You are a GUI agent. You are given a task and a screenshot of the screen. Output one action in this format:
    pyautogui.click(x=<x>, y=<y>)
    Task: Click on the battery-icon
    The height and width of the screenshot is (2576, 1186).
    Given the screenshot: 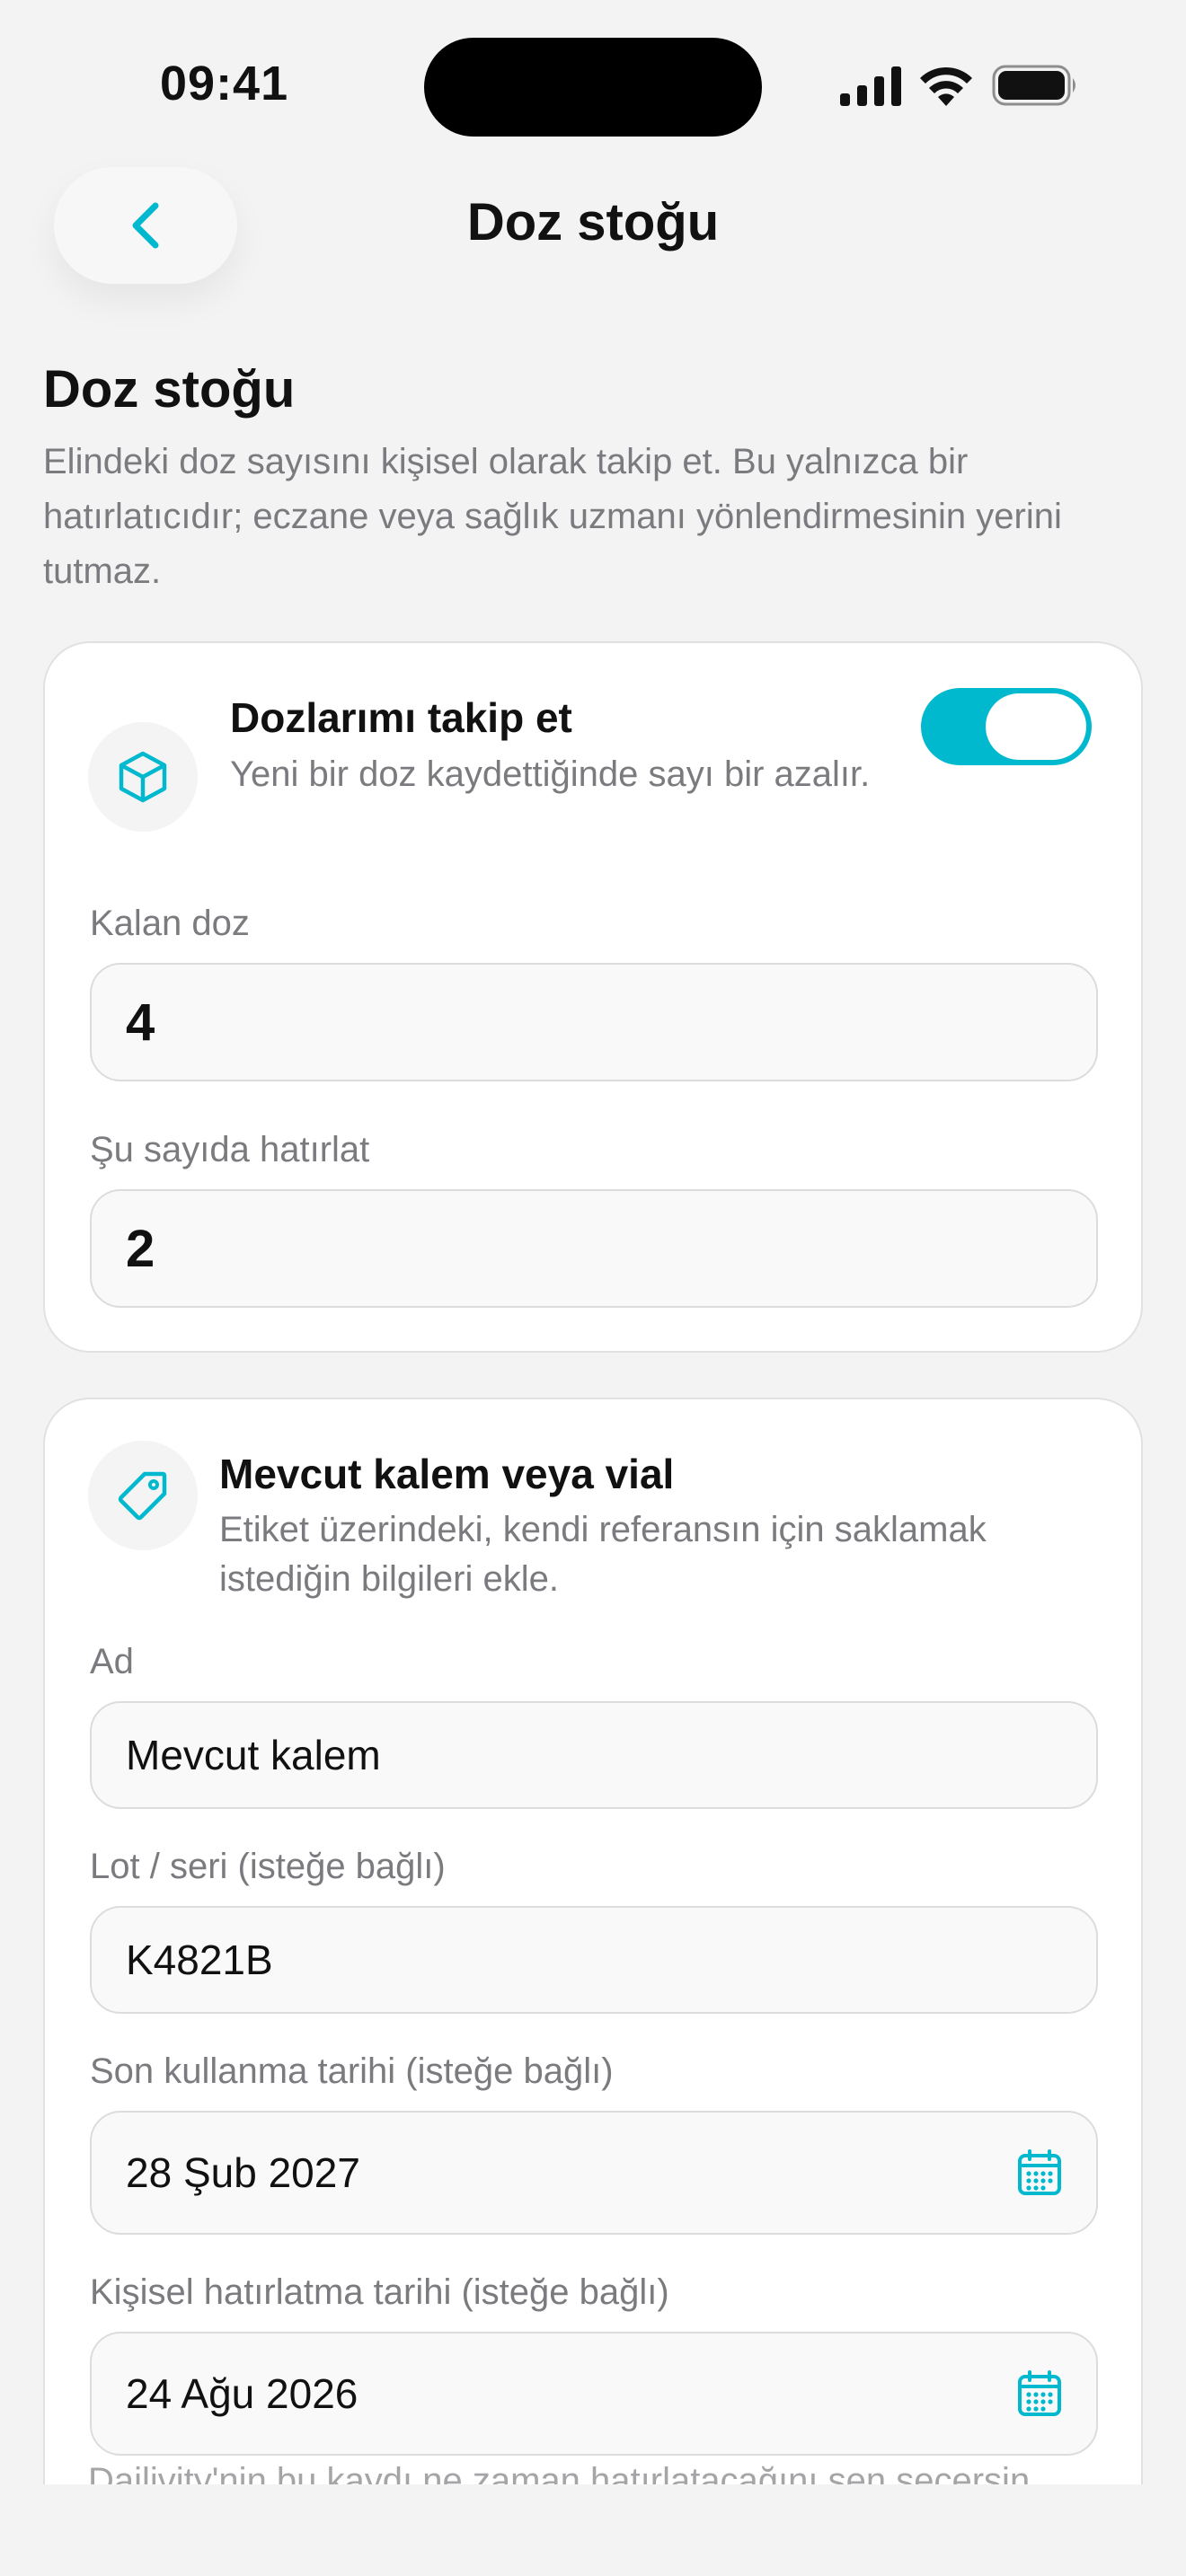 What is the action you would take?
    pyautogui.click(x=1033, y=85)
    